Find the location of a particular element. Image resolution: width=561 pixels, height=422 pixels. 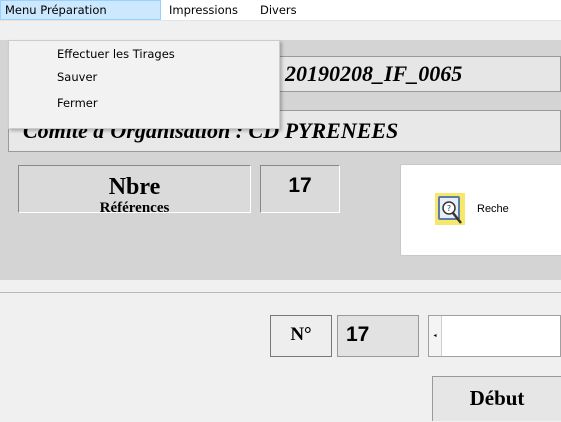

menu-item-sauver: Sauver is located at coordinates (144, 77).